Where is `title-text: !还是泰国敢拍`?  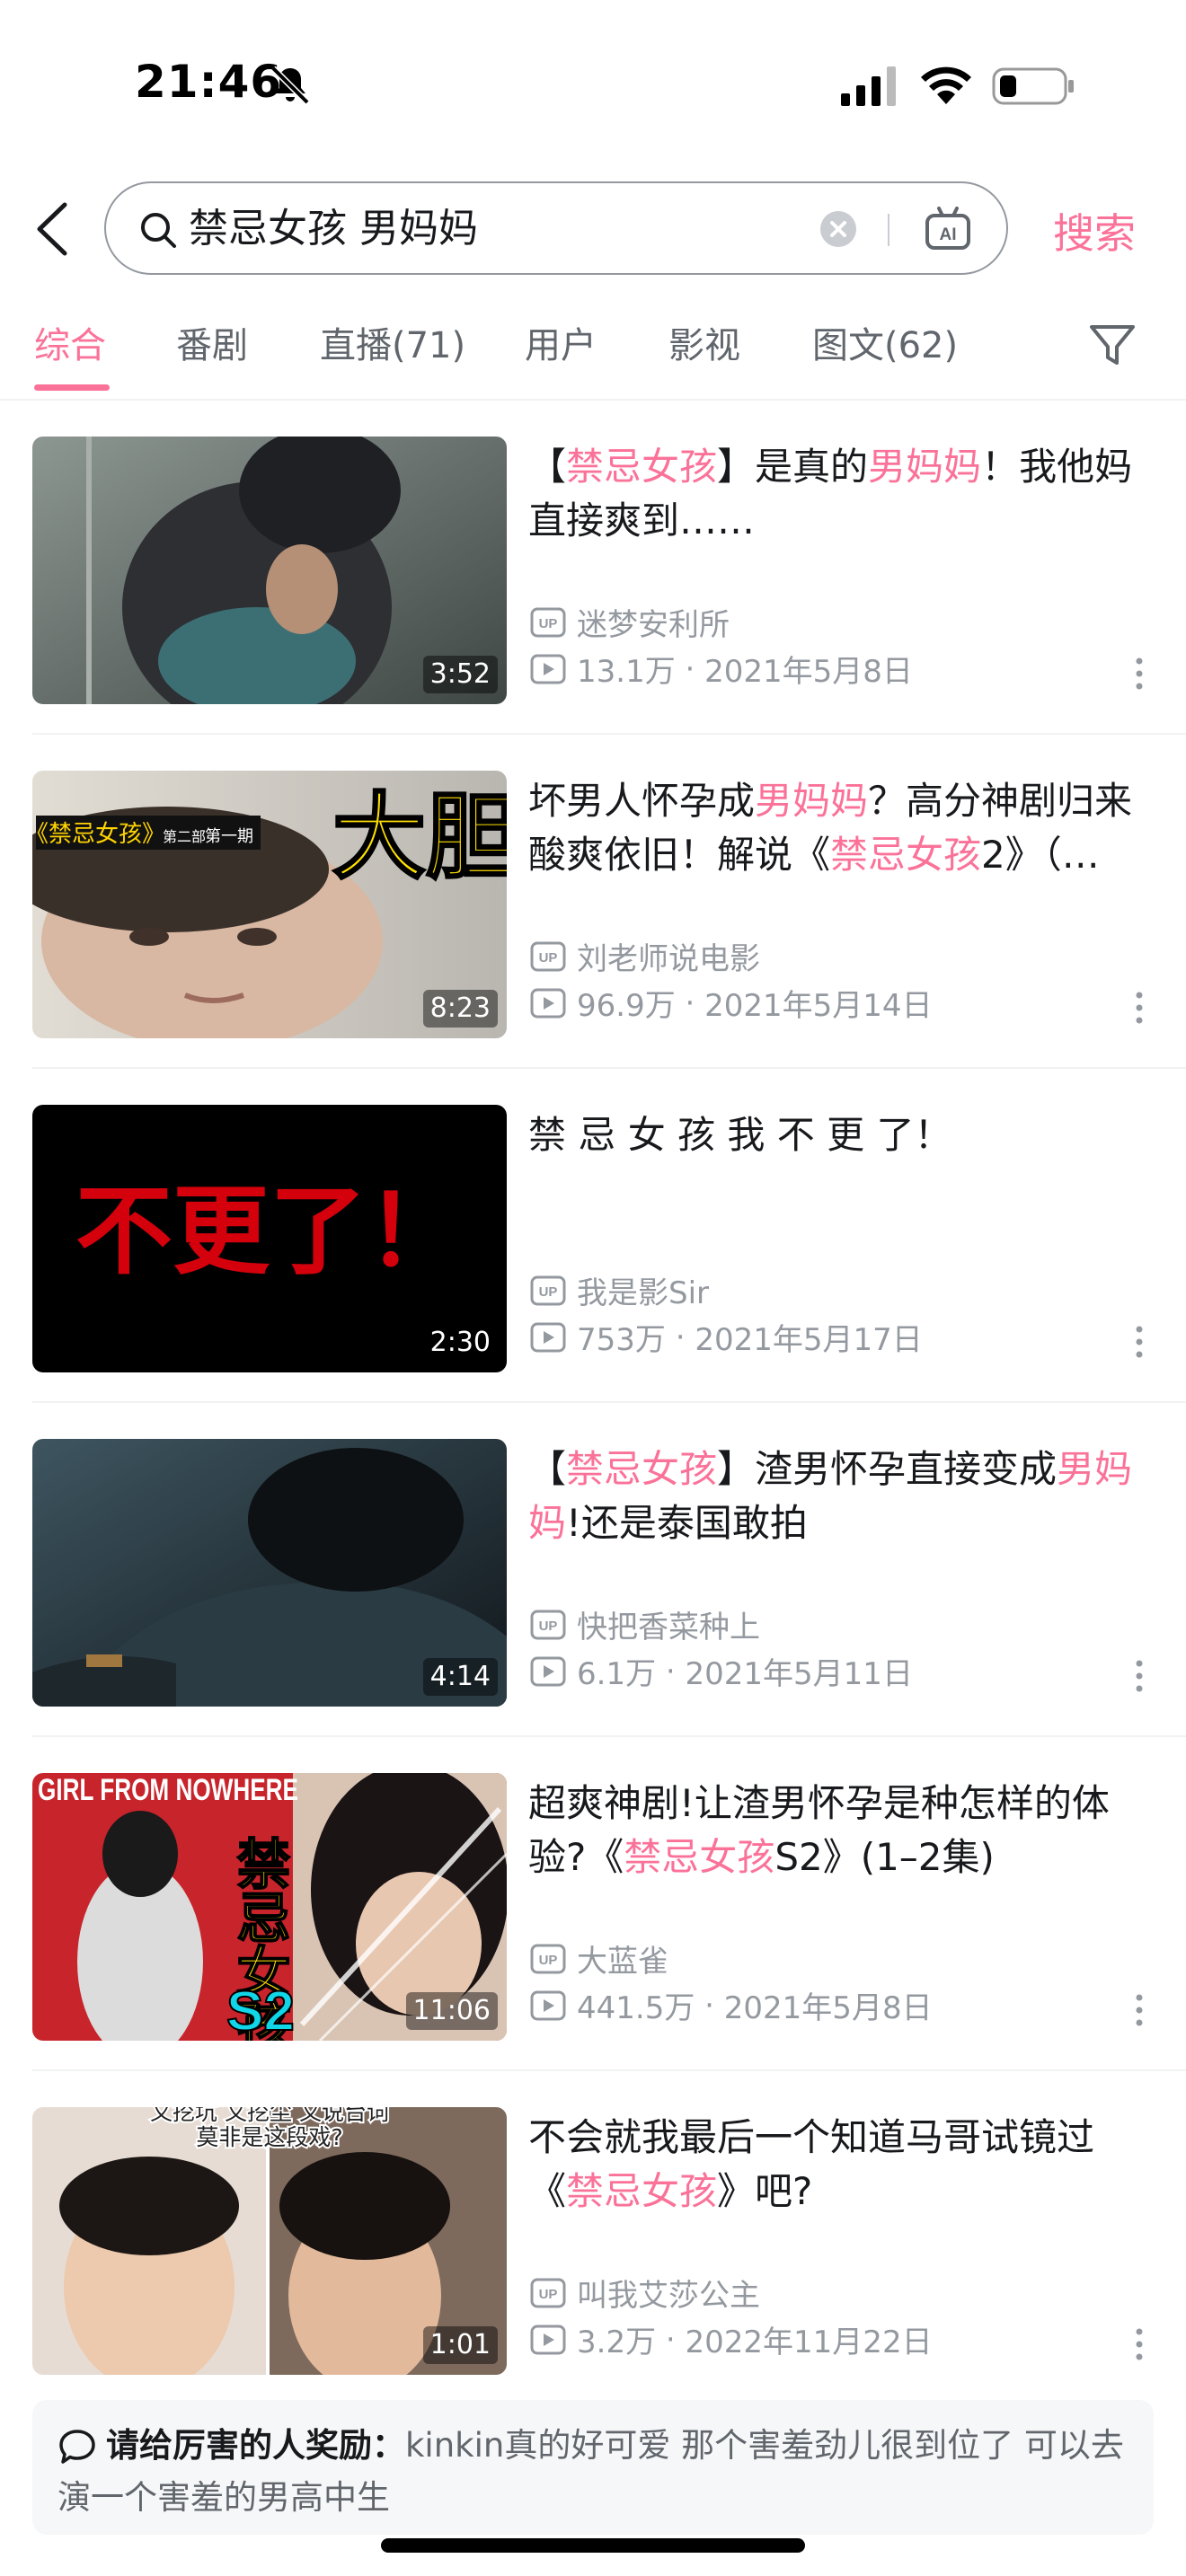
title-text: !还是泰国敢拍 is located at coordinates (687, 1523).